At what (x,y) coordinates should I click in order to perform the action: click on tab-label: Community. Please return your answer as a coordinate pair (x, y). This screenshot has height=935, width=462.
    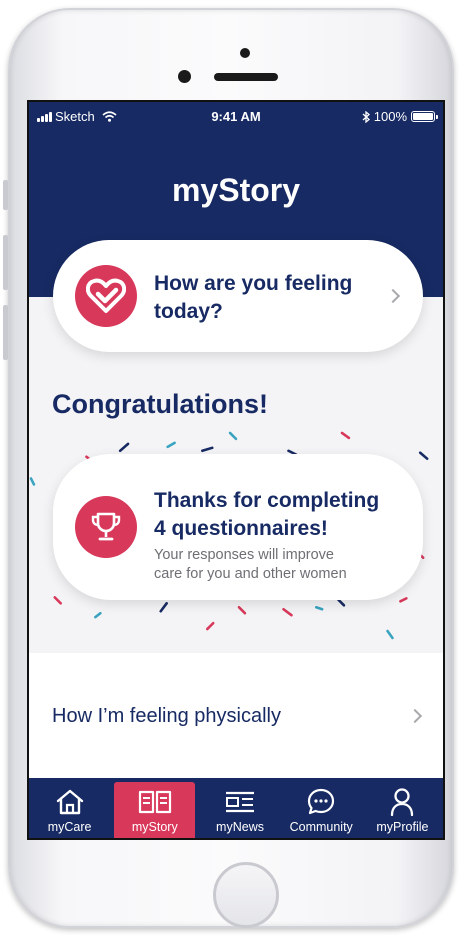
    Looking at the image, I should click on (321, 827).